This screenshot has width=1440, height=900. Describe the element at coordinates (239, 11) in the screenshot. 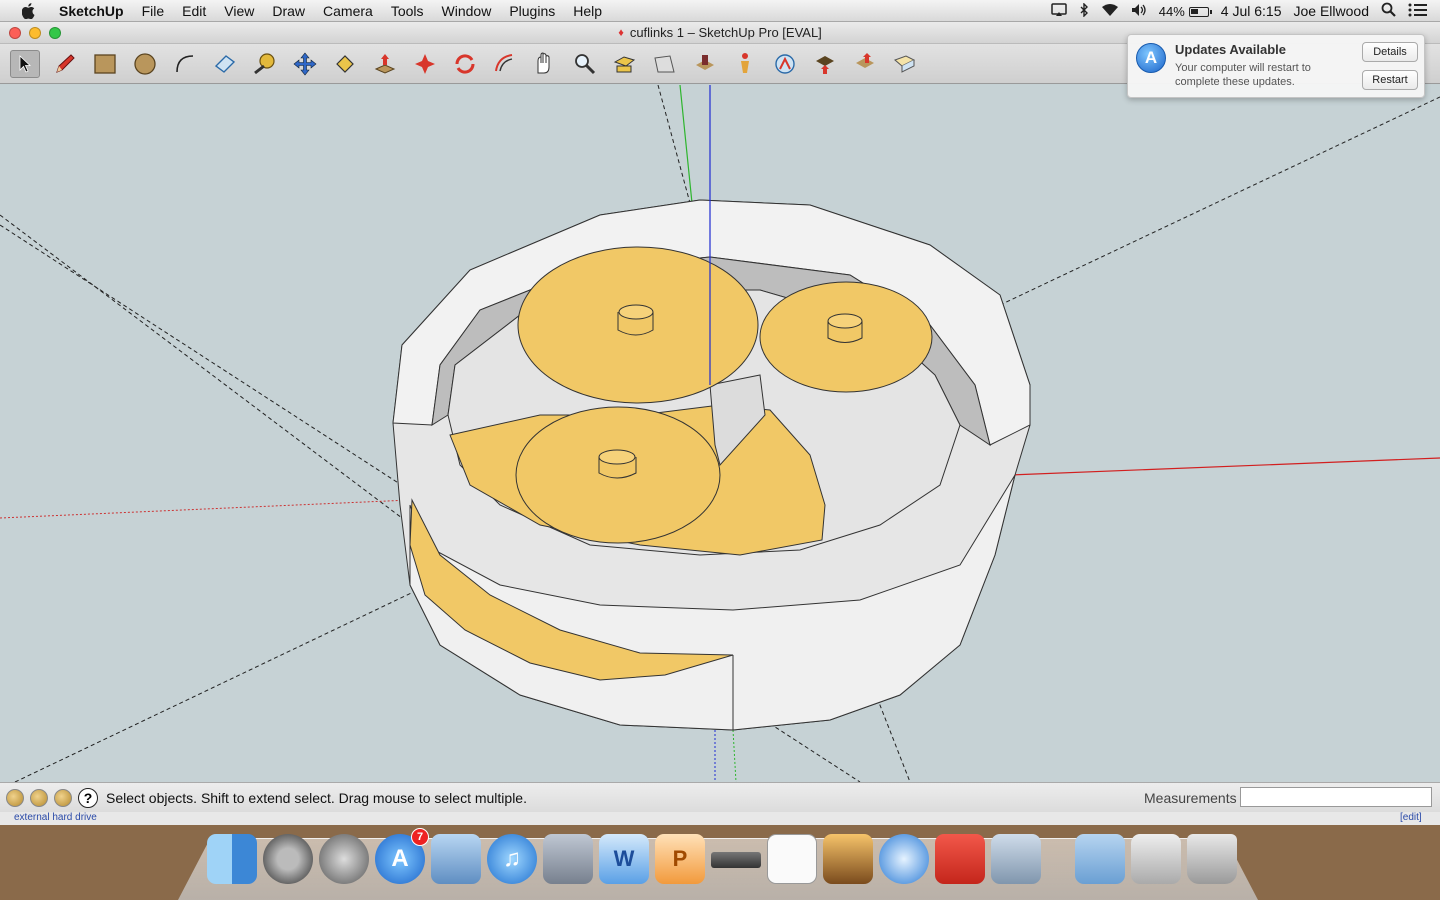

I see `menu-view: View` at that location.